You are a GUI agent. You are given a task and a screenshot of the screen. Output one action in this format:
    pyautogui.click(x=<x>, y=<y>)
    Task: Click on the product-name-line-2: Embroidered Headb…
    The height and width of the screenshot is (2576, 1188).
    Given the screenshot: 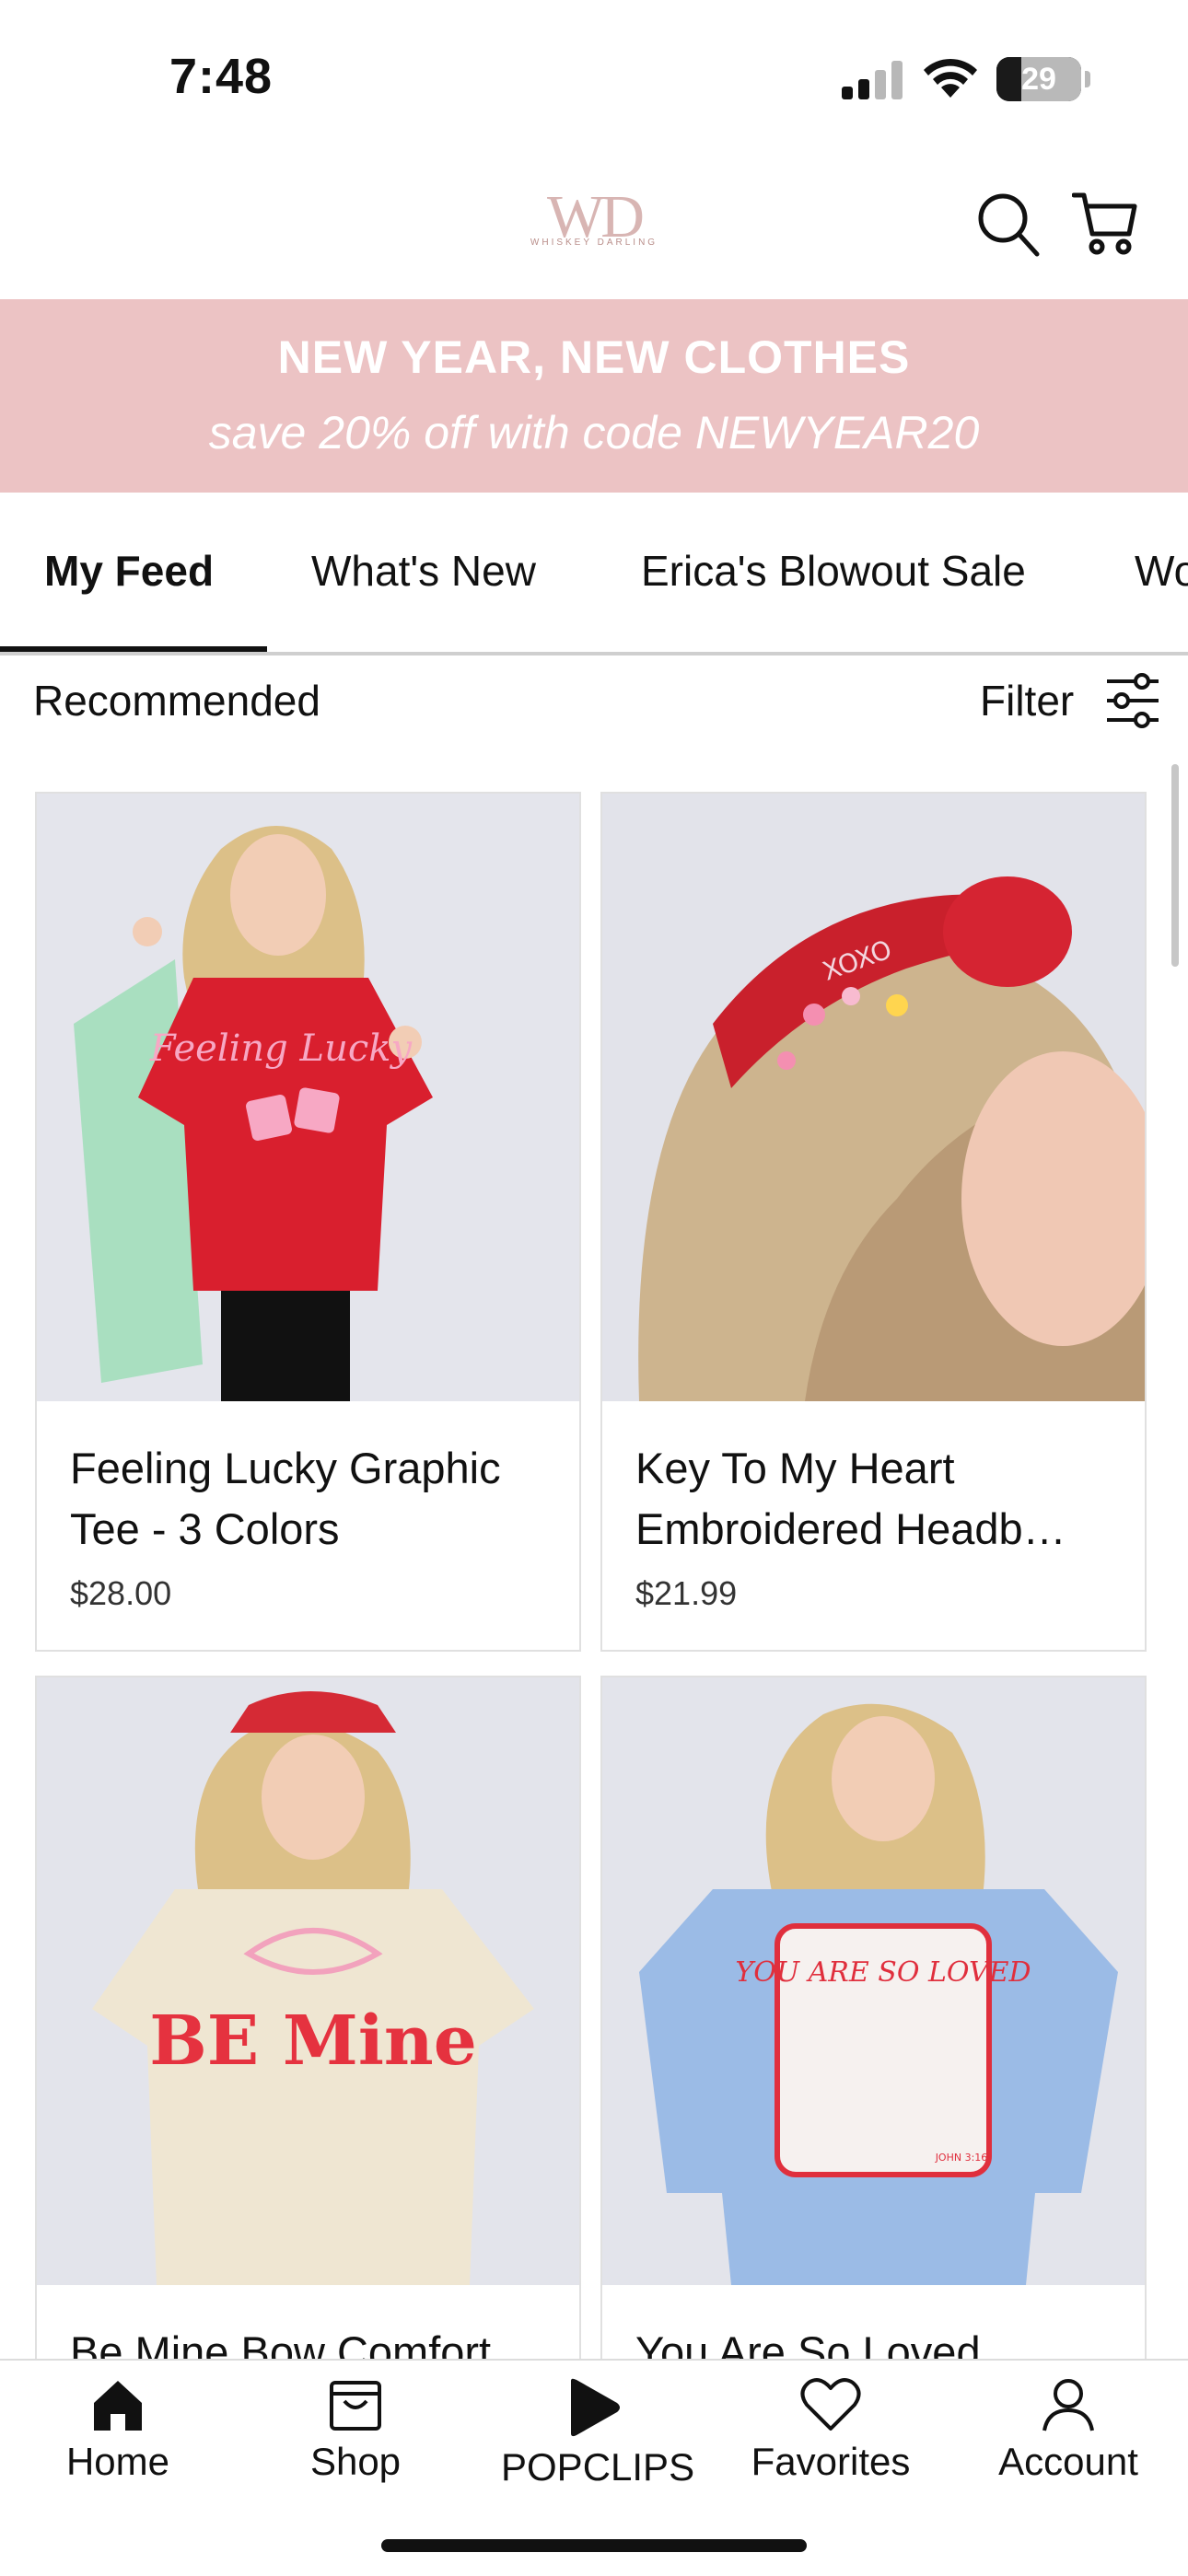 What is the action you would take?
    pyautogui.click(x=850, y=1528)
    